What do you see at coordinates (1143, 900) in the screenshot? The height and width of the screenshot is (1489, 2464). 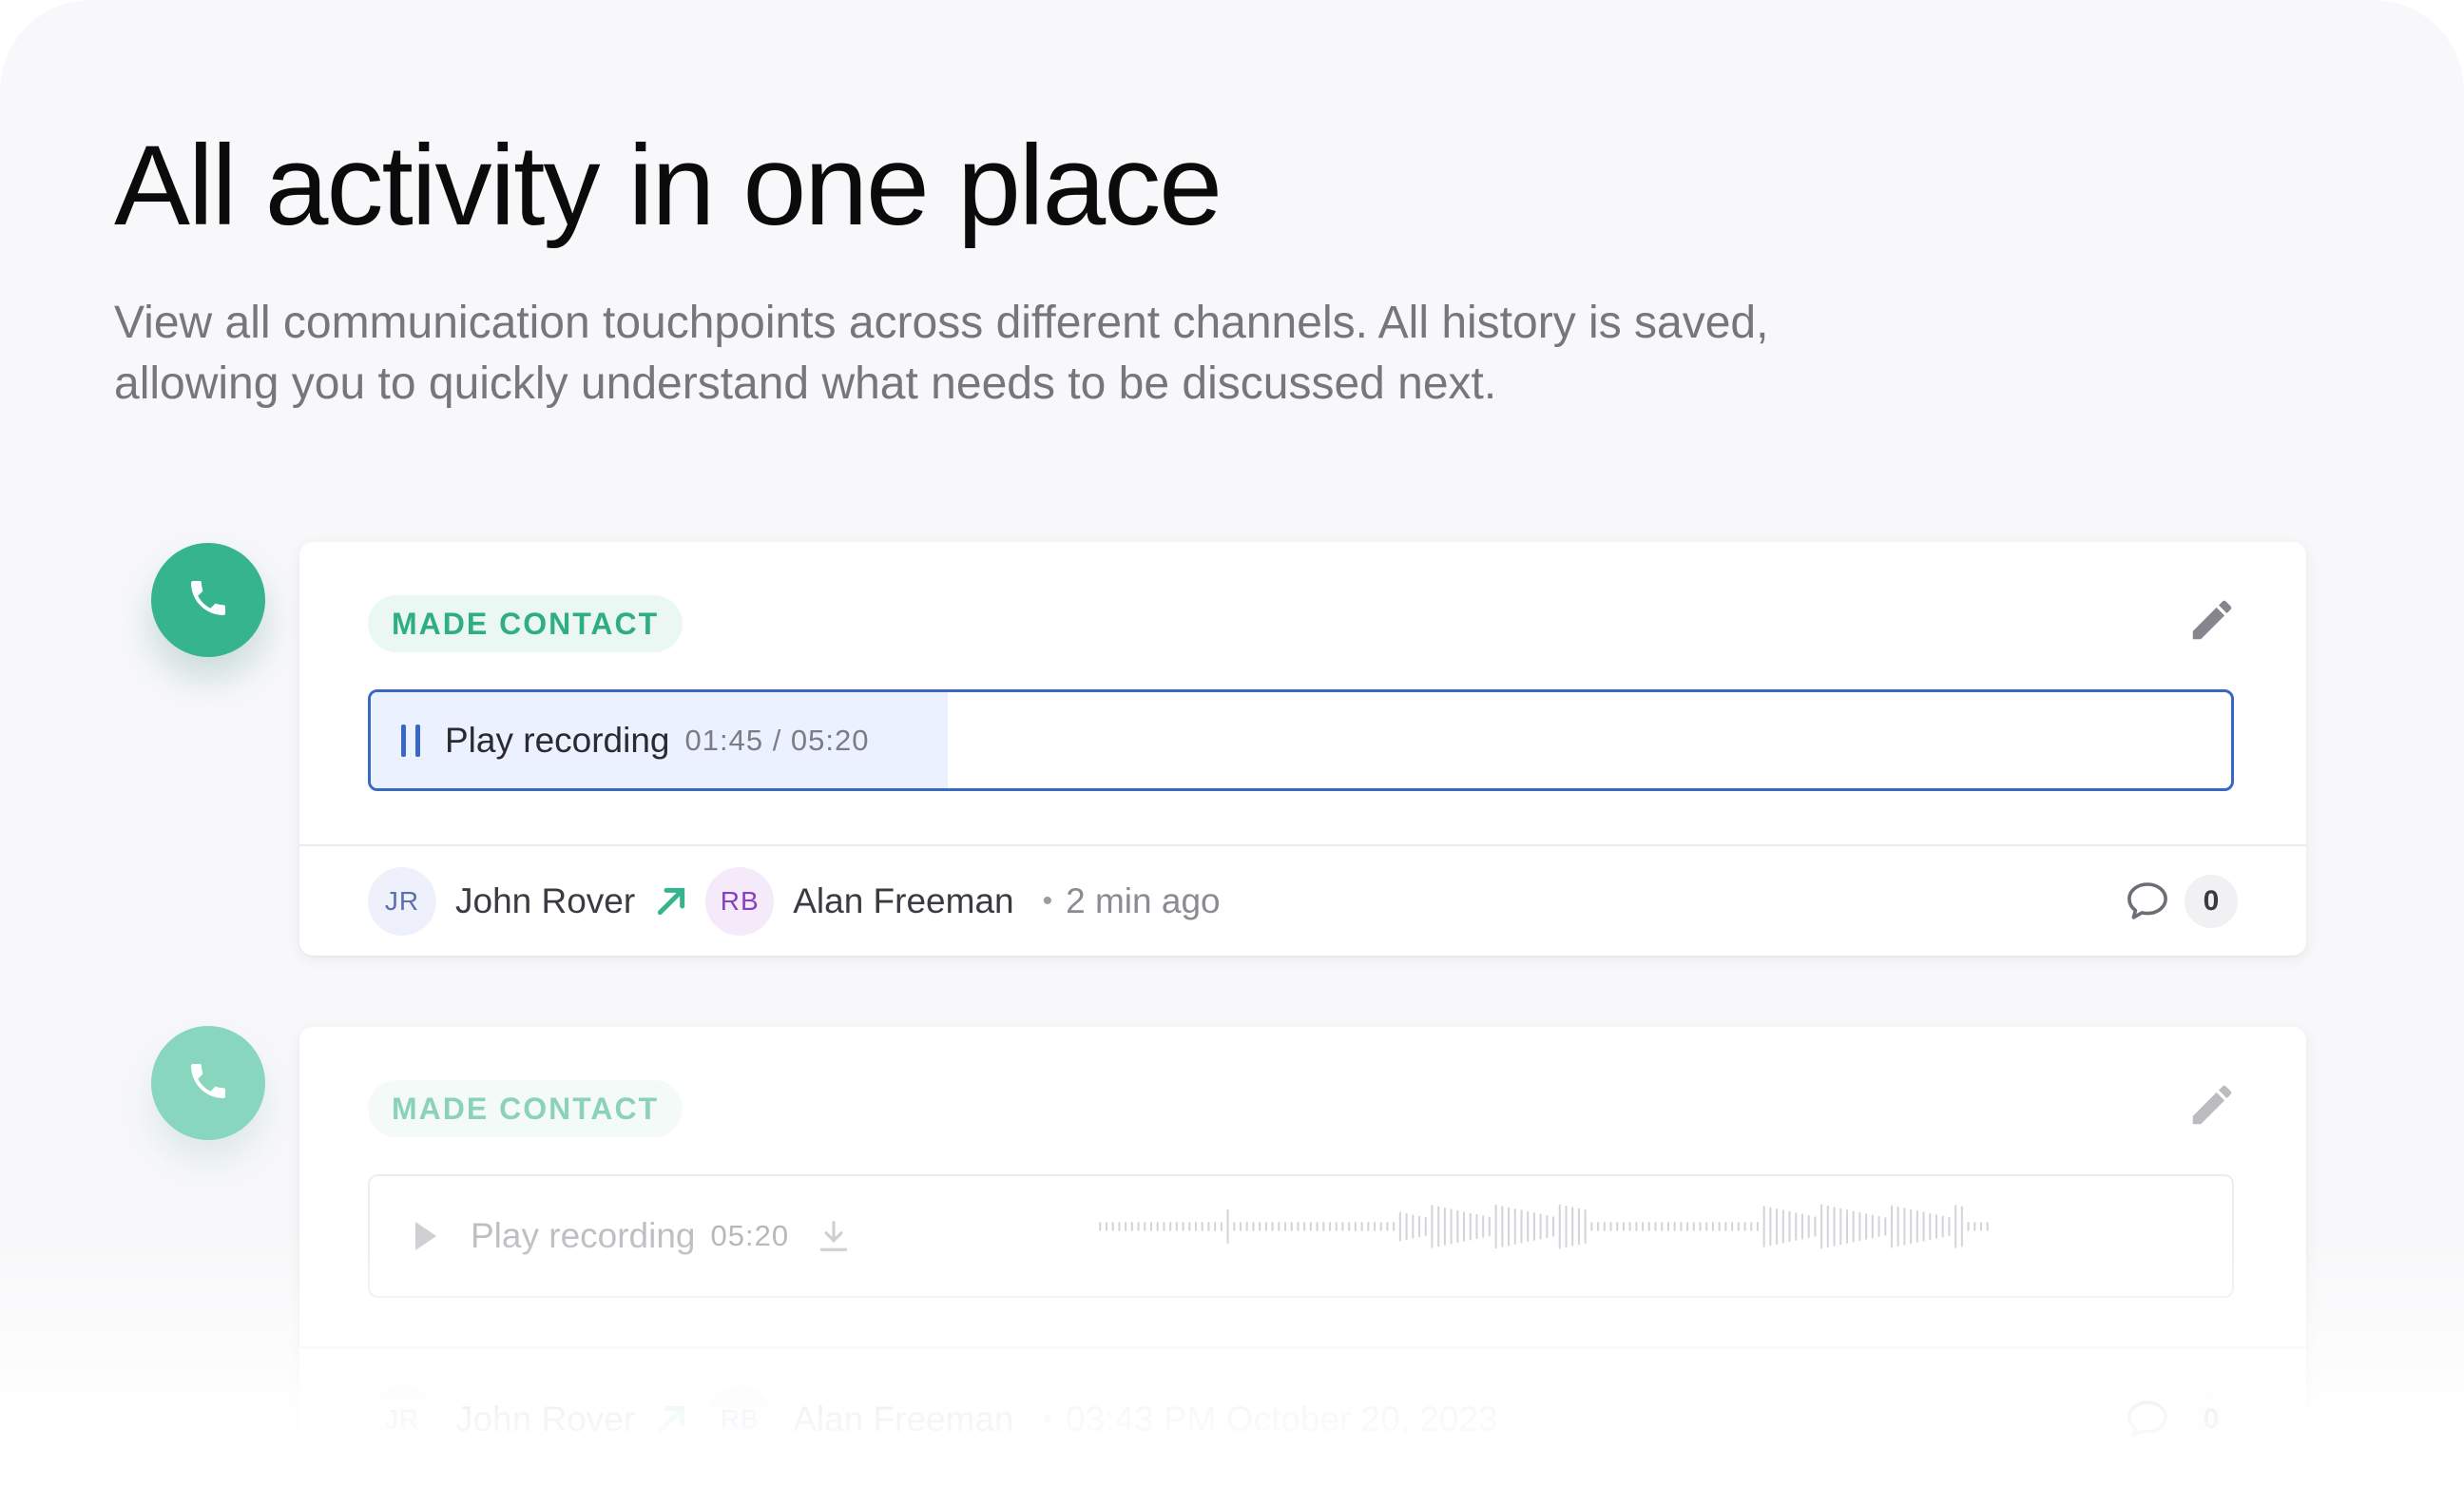 I see `activity-timestamp: 2 min ago` at bounding box center [1143, 900].